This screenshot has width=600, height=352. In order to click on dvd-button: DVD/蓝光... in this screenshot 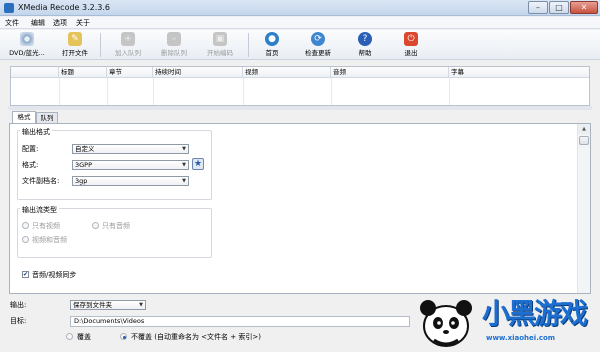, I will do `click(27, 45)`.